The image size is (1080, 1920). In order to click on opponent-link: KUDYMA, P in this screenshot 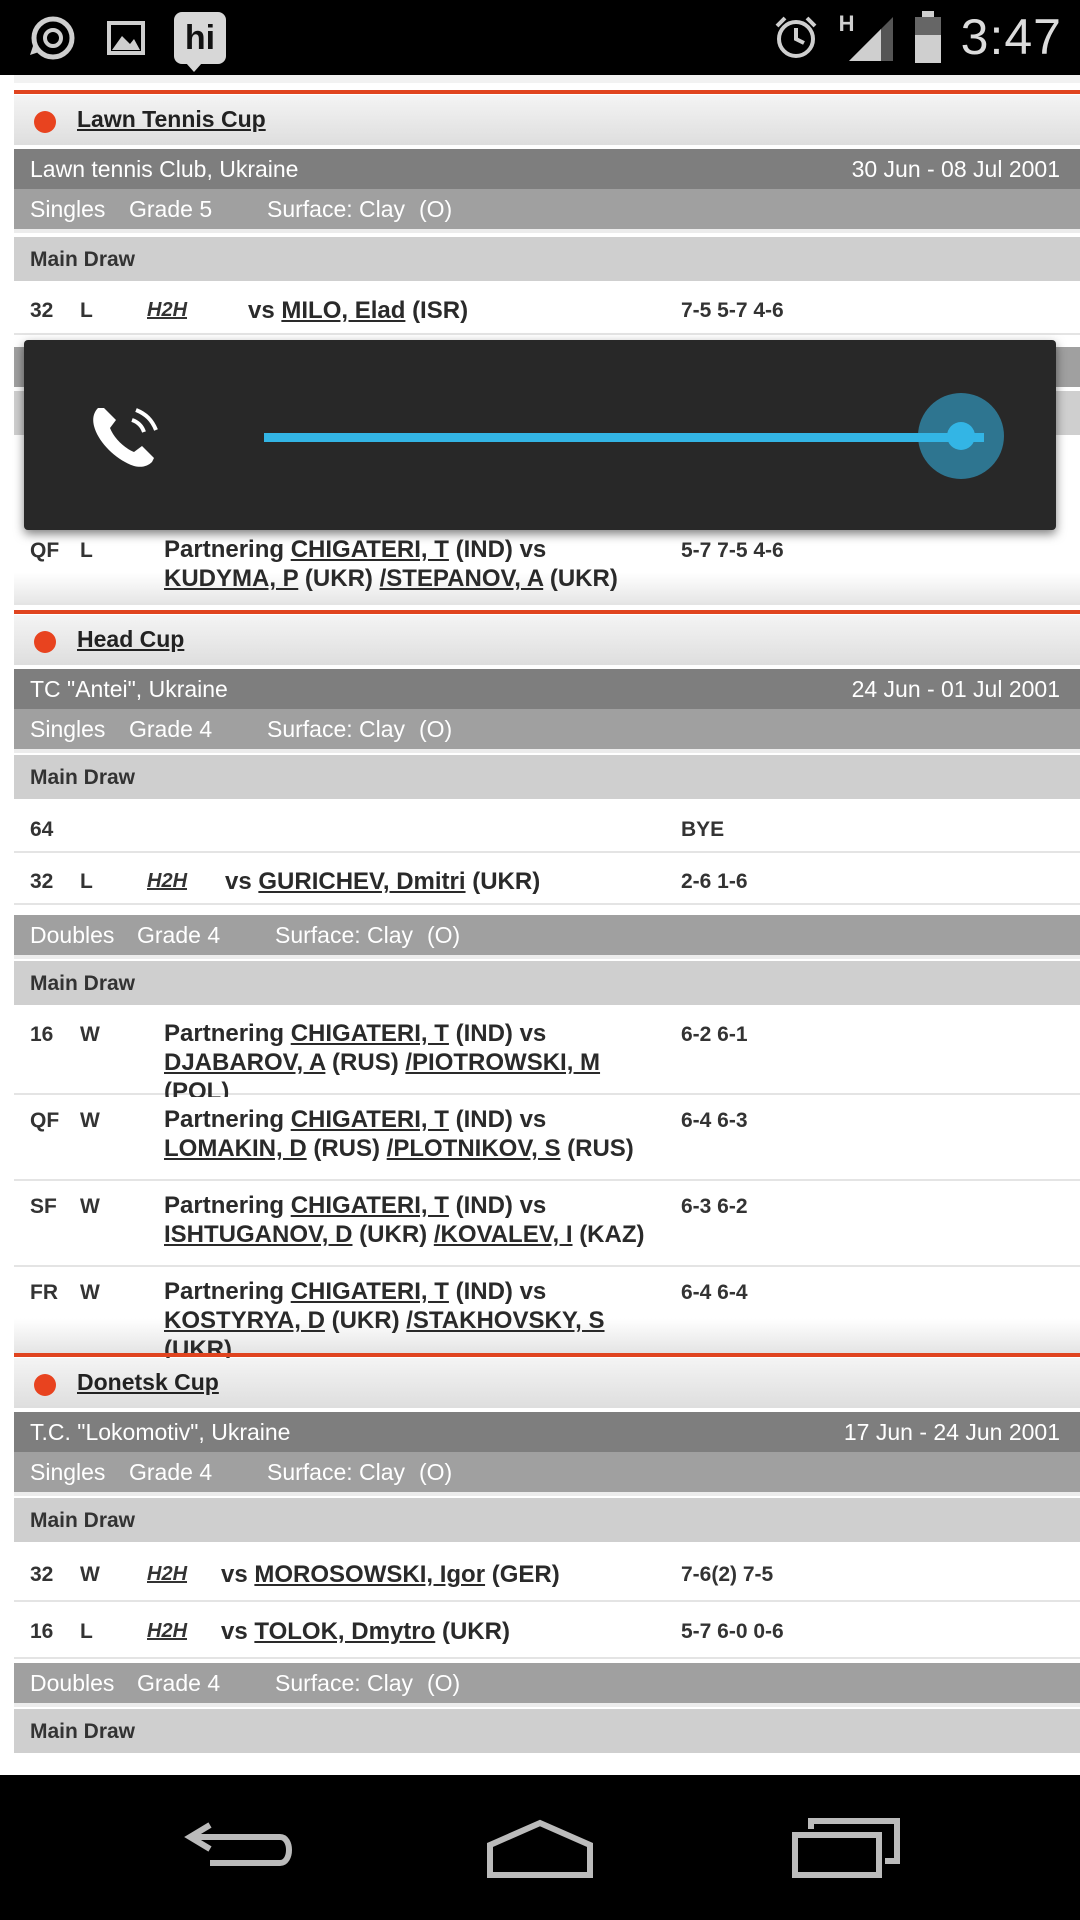, I will do `click(231, 578)`.